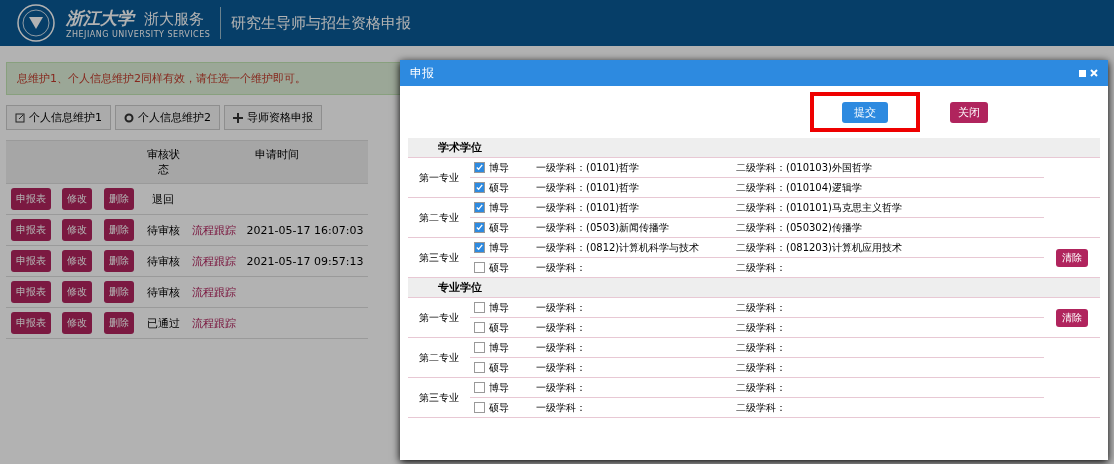 Image resolution: width=1114 pixels, height=464 pixels. What do you see at coordinates (888, 188) in the screenshot?
I see `discipline-level2: 二级学科：(010104)逻辑学` at bounding box center [888, 188].